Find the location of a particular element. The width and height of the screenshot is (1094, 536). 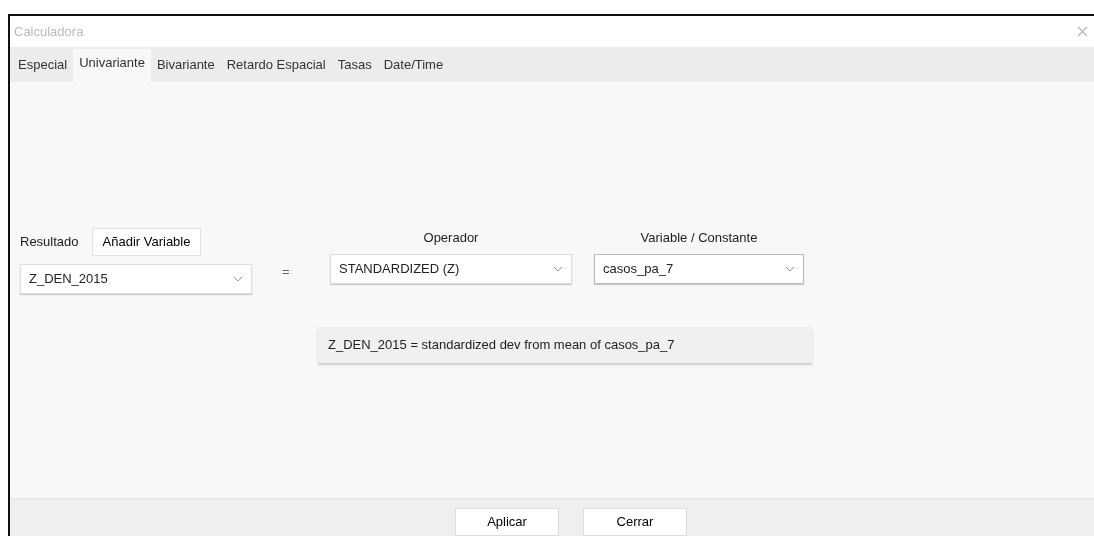

tab: Especial is located at coordinates (43, 65).